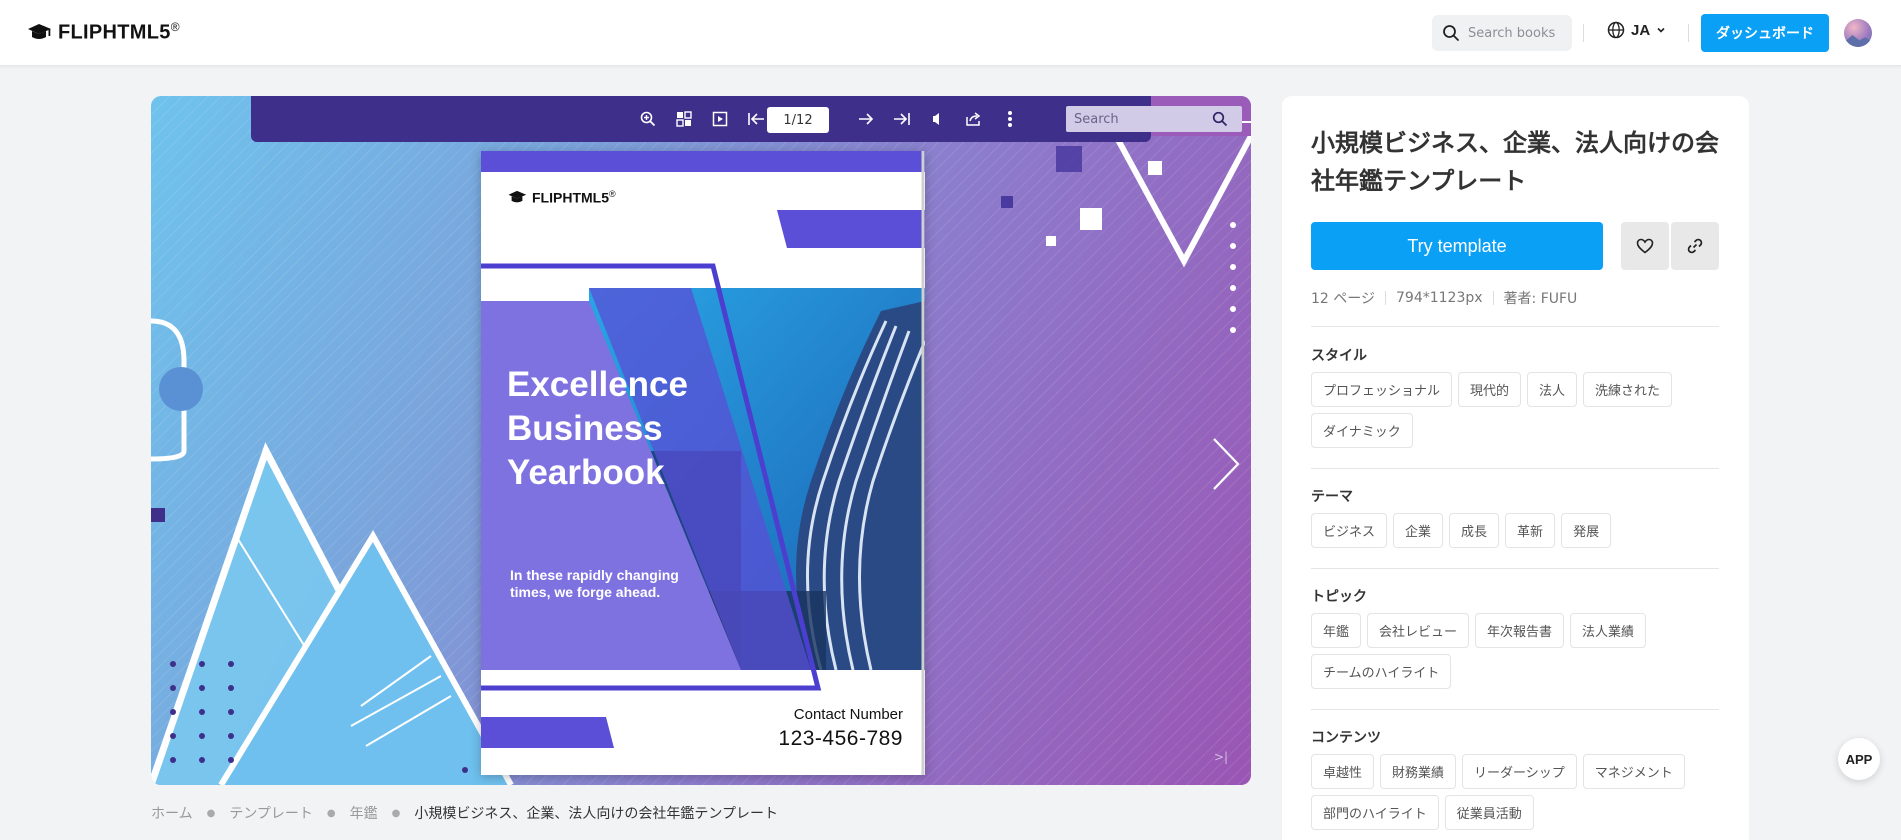 The width and height of the screenshot is (1901, 840). I want to click on first-page-button, so click(756, 119).